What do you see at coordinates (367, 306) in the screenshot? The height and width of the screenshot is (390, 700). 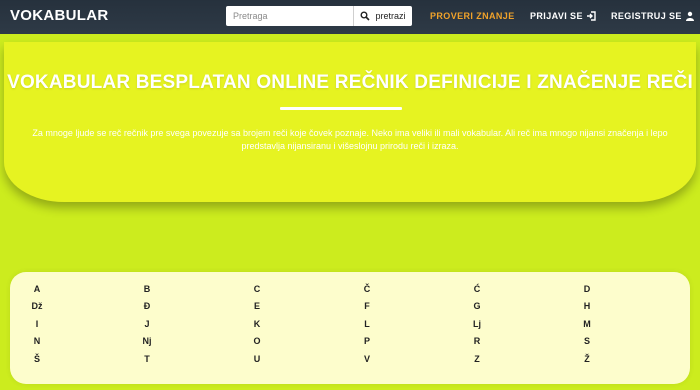 I see `letter-label: F` at bounding box center [367, 306].